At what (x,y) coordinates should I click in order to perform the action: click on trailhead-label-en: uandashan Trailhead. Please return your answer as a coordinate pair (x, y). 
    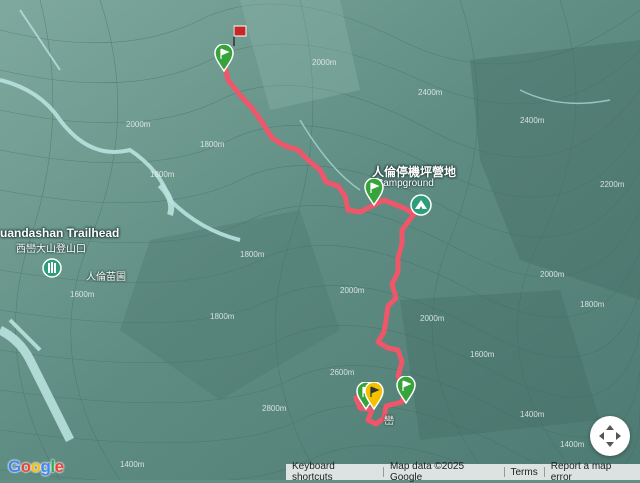
    Looking at the image, I should click on (59, 233).